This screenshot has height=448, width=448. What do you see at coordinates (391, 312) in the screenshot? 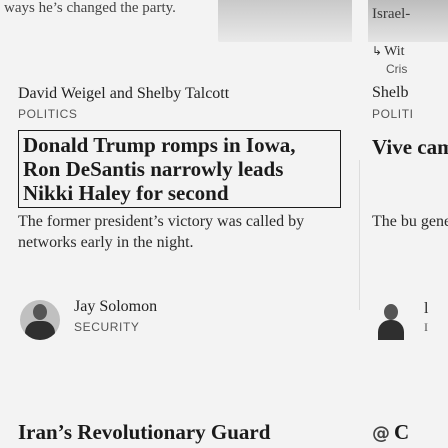
I see `right-avatar-head-shape` at bounding box center [391, 312].